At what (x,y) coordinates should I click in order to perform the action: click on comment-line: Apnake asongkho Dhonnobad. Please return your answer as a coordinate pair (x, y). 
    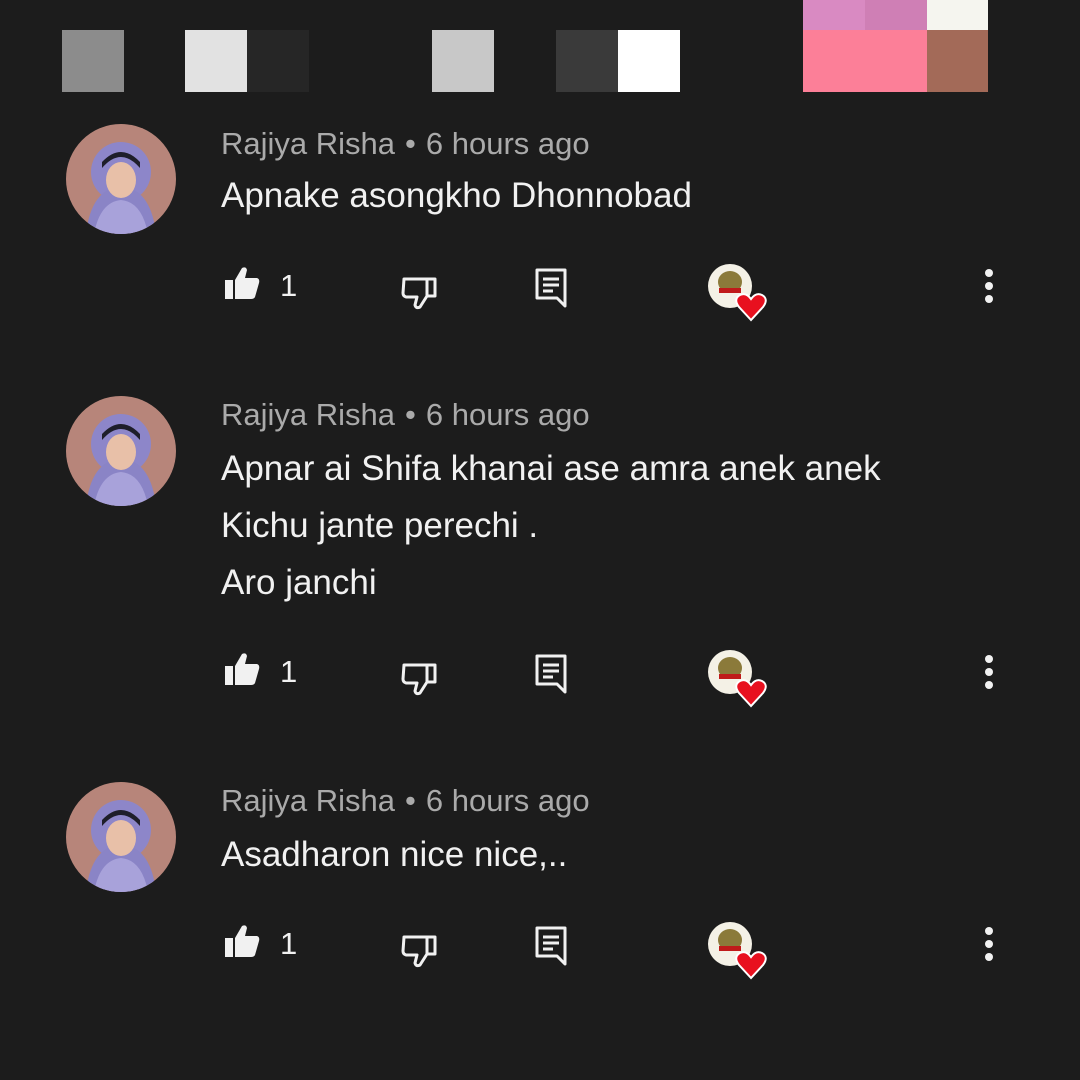
    Looking at the image, I should click on (456, 195).